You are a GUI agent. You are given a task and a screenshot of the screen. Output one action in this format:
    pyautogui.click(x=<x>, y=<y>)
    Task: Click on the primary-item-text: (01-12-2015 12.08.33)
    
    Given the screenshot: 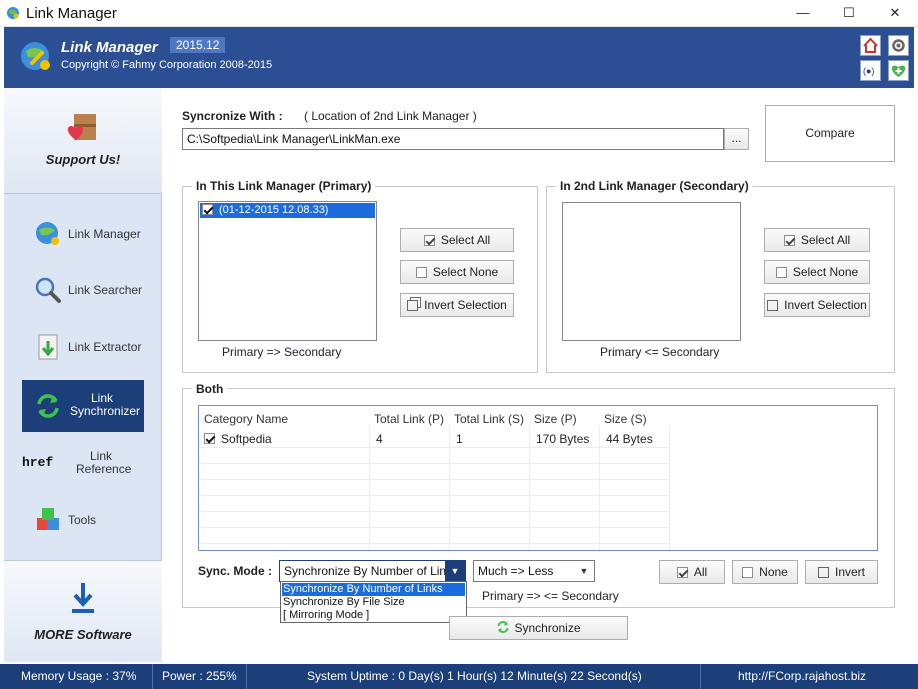 What is the action you would take?
    pyautogui.click(x=274, y=210)
    